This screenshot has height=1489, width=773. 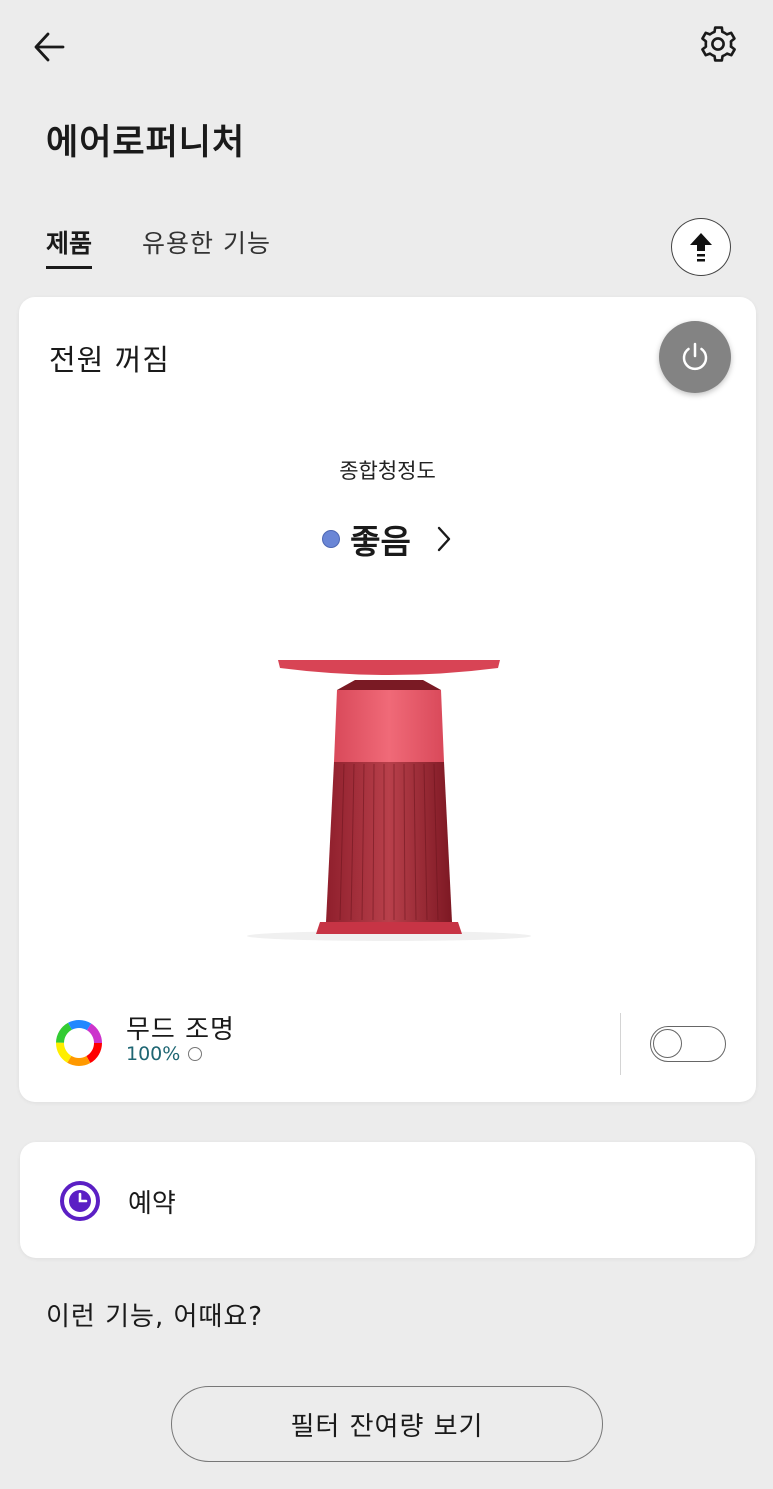 I want to click on mood-light-label: 무드 조명, so click(x=180, y=1030).